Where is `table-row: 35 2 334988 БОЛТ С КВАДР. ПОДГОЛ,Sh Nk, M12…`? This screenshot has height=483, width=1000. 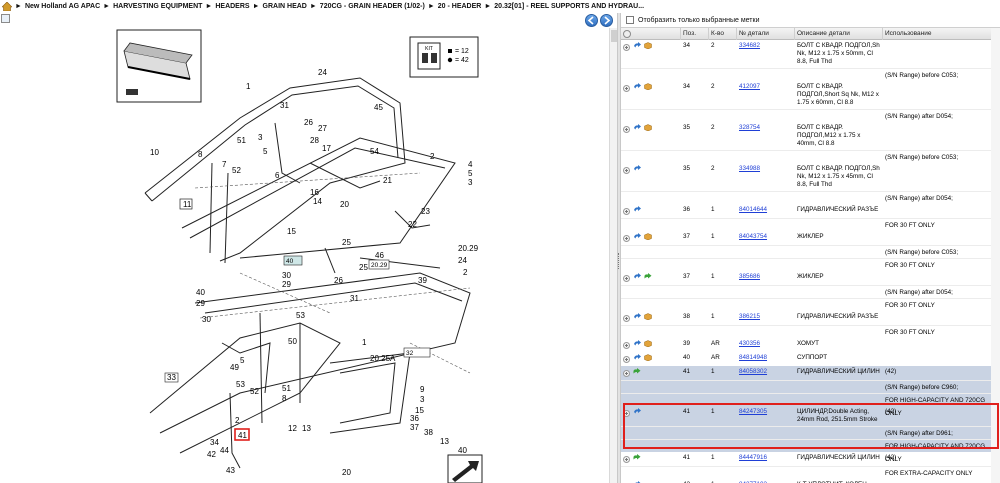
table-row: 35 2 334988 БОЛТ С КВАДР. ПОДГОЛ,Sh Nk, M12… is located at coordinates (810, 177).